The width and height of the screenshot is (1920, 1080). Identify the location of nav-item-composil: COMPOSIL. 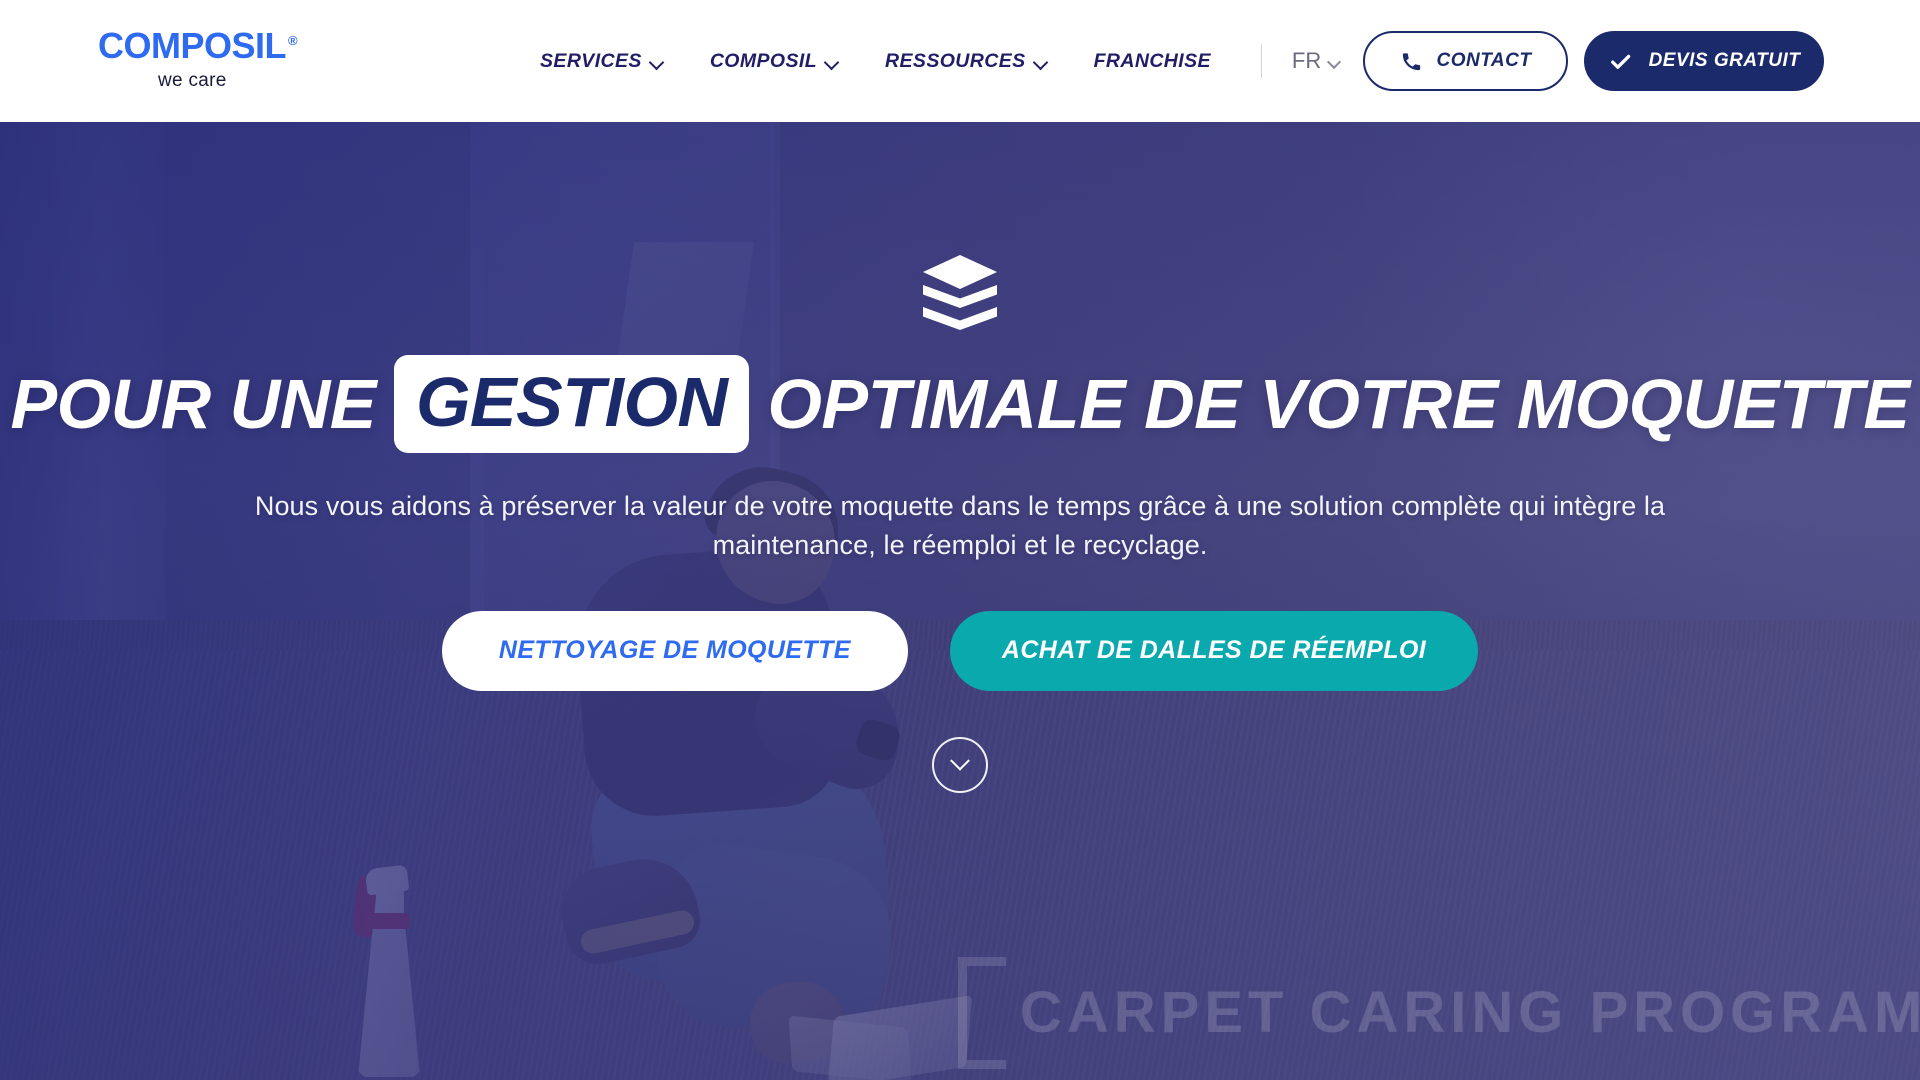
(774, 61).